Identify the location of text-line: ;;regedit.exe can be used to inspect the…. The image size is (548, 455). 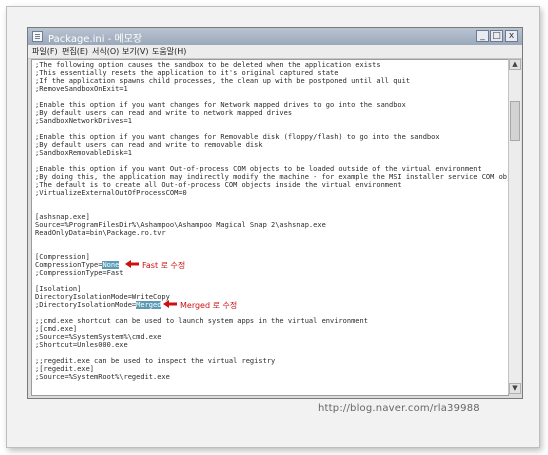
(155, 361).